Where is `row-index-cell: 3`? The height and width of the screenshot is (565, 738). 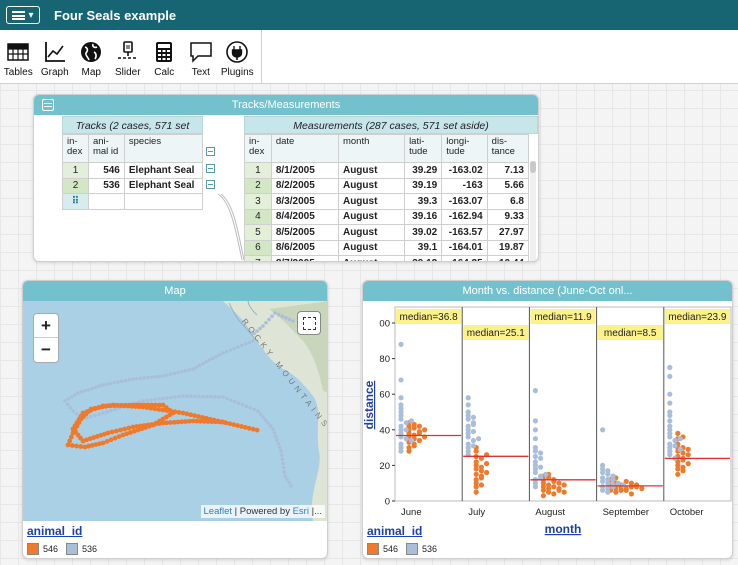
row-index-cell: 3 is located at coordinates (258, 201).